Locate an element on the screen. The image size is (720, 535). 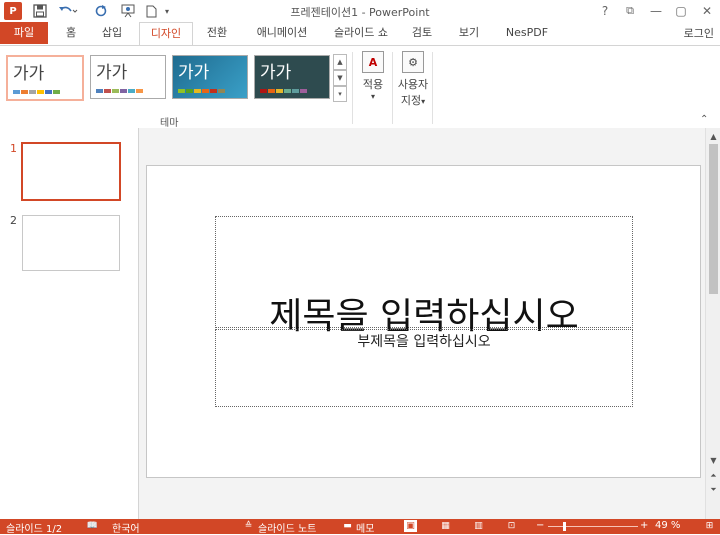
normal-view-icon: ▣ is located at coordinates (410, 526).